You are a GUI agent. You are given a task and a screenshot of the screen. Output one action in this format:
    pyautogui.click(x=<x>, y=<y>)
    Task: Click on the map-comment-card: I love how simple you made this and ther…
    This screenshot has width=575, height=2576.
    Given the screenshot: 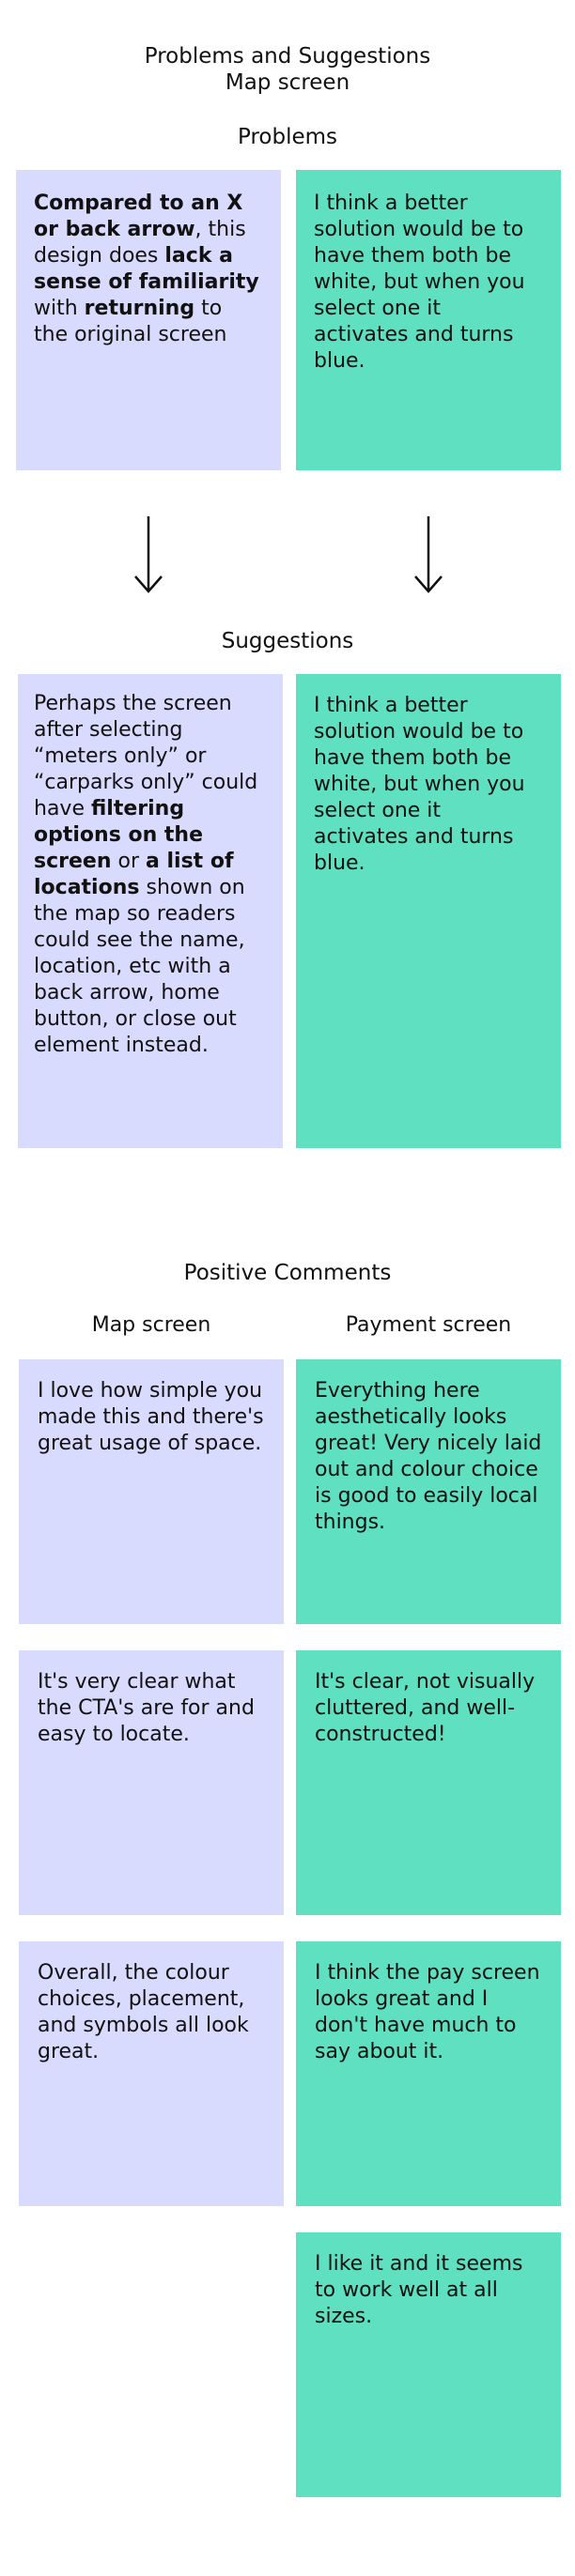 What is the action you would take?
    pyautogui.click(x=151, y=1492)
    